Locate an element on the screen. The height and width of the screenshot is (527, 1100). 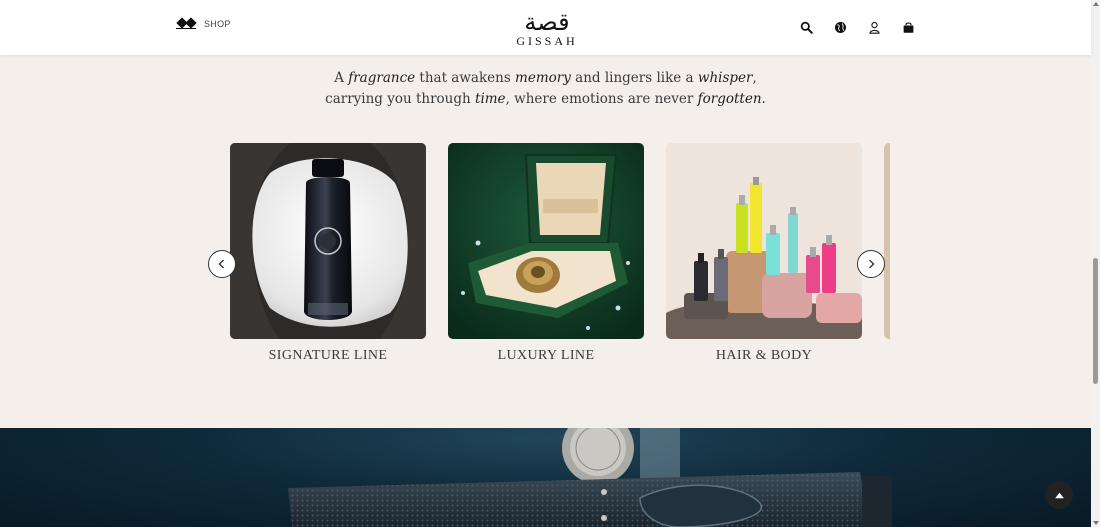
tagline-text: , is located at coordinates (754, 78).